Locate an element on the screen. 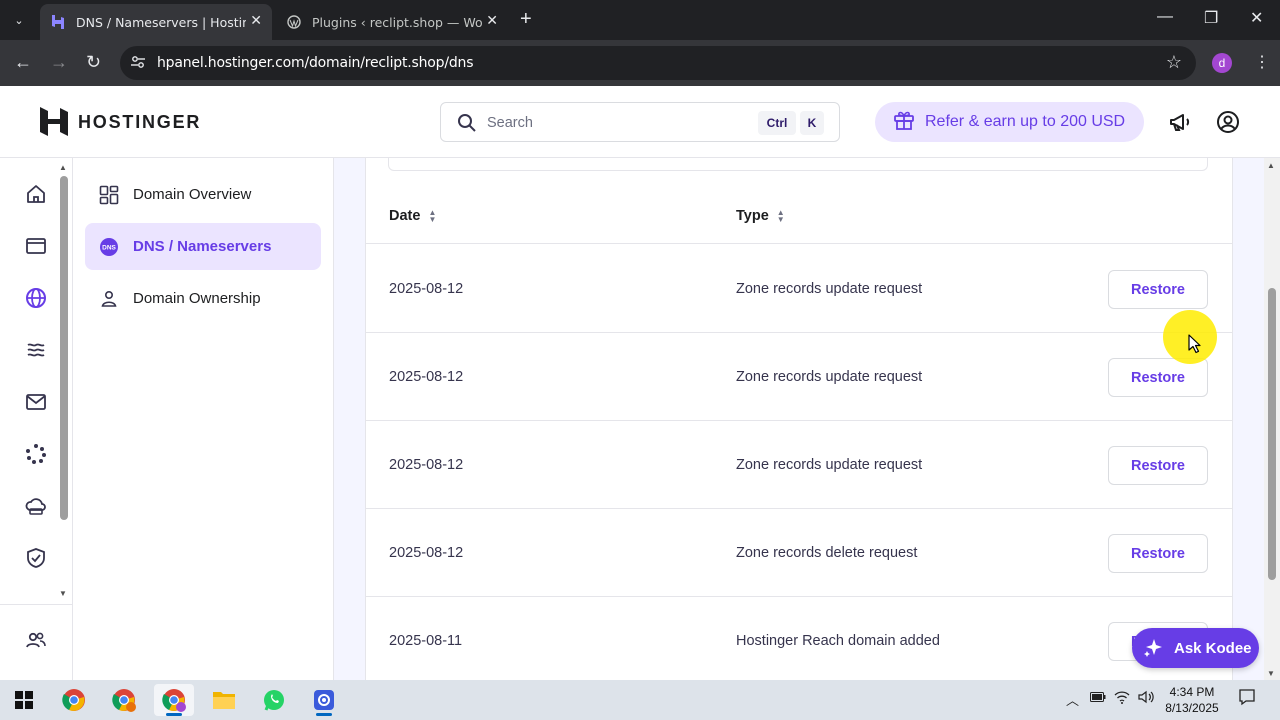  browser-menu-icon: ⋮ is located at coordinates (1262, 62).